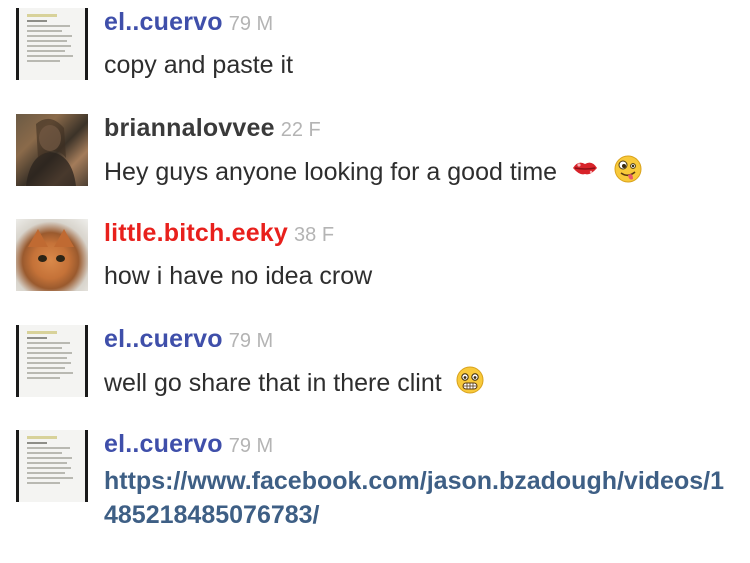  Describe the element at coordinates (189, 128) in the screenshot. I see `username: briannalovvee` at that location.